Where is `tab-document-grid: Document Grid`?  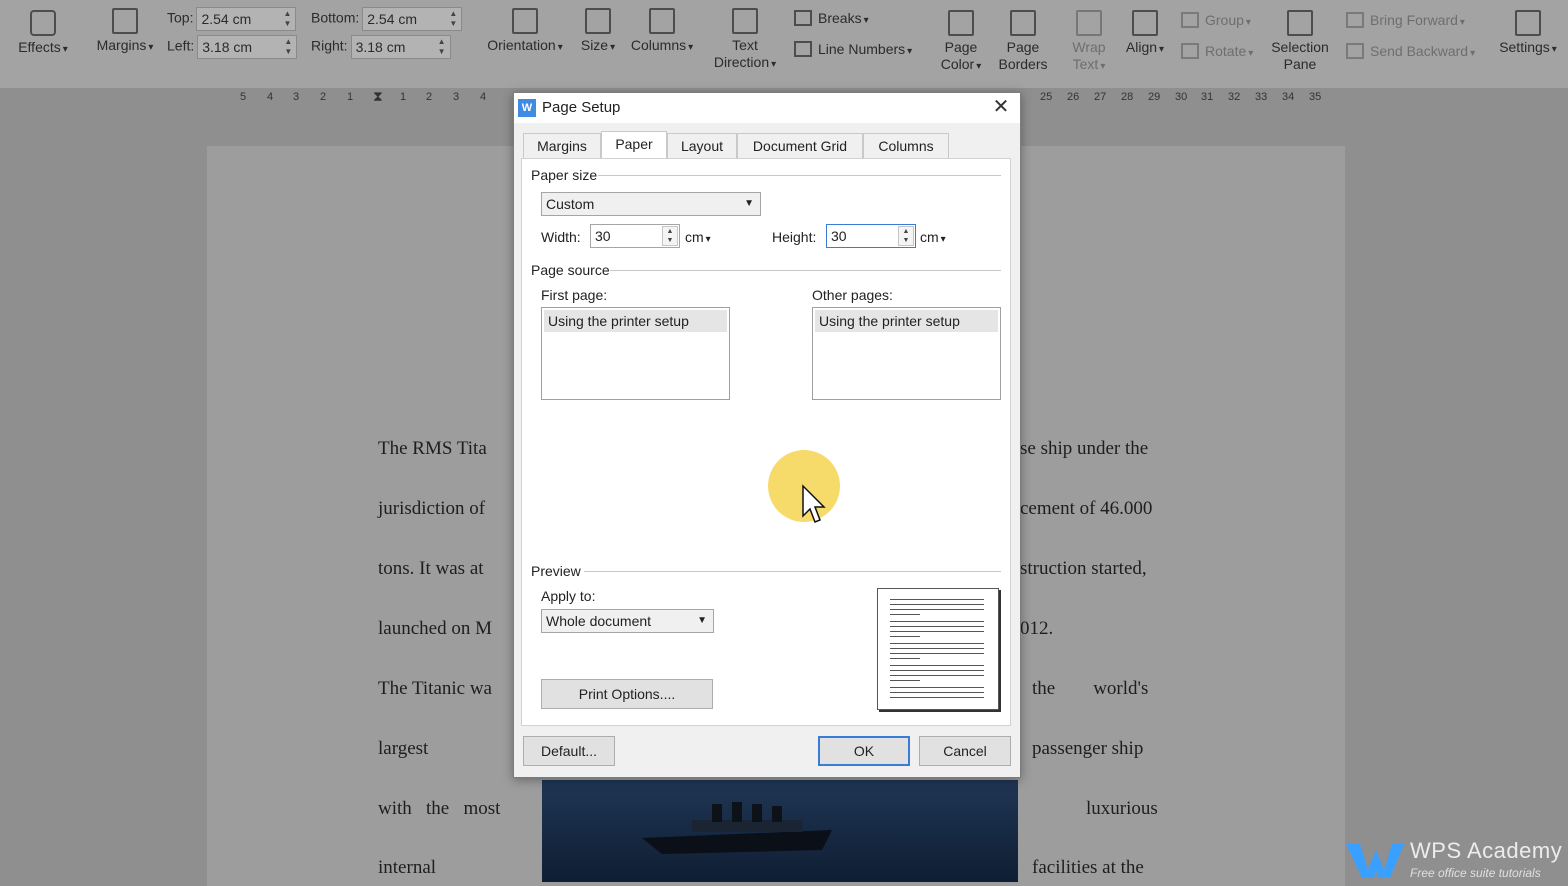 tab-document-grid: Document Grid is located at coordinates (800, 146).